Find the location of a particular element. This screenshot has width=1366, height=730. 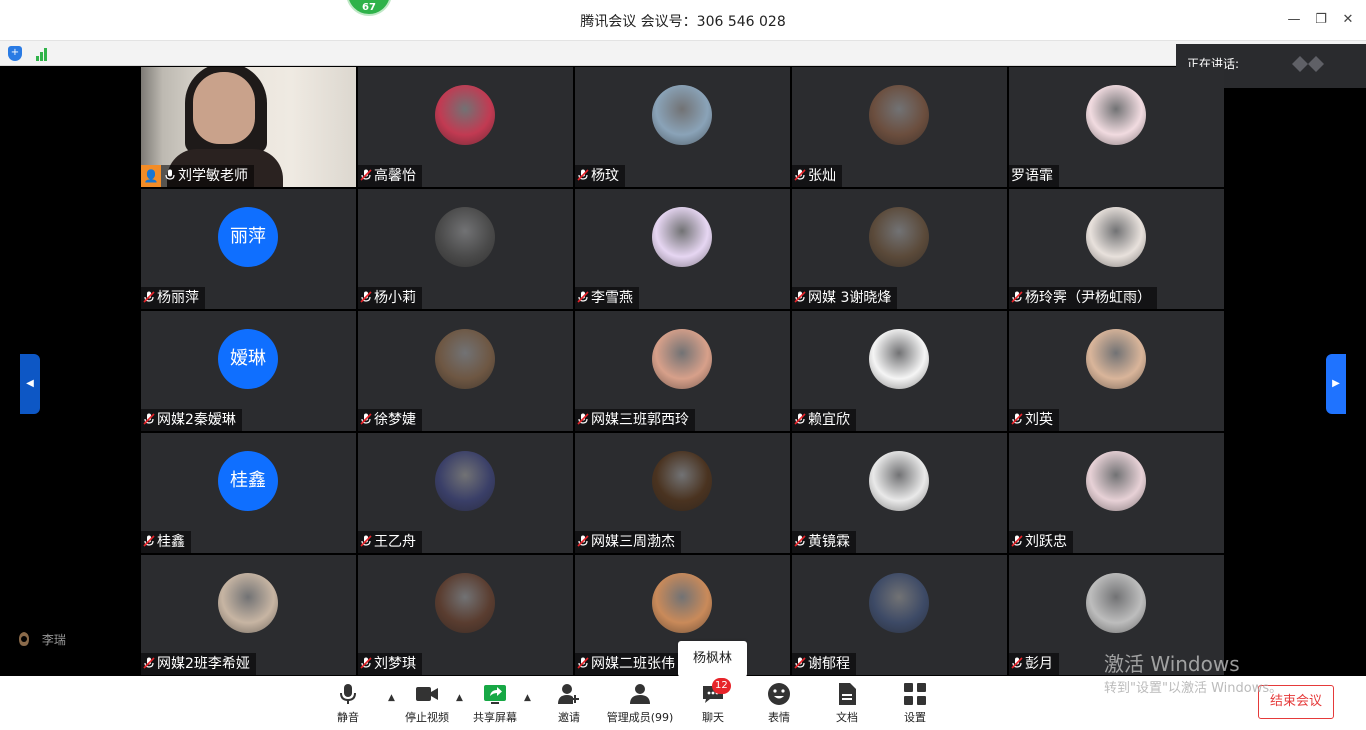

reaction-button: 表情 is located at coordinates (779, 703).